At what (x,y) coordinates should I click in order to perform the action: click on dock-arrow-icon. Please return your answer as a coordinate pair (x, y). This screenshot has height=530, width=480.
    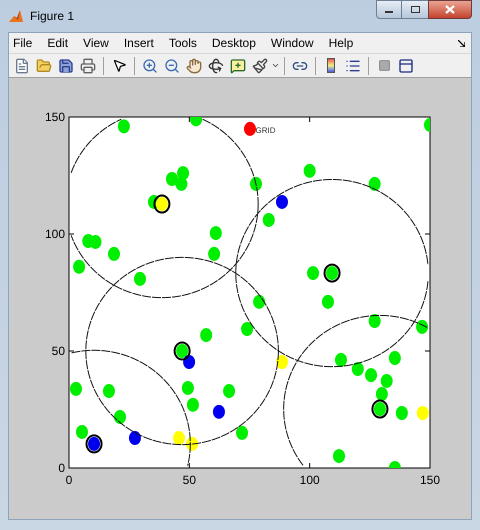
    Looking at the image, I should click on (461, 43).